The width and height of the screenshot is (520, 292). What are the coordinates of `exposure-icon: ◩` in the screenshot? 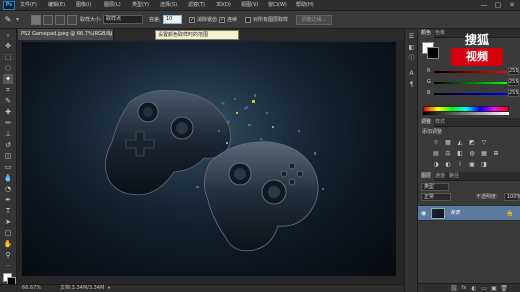 It's located at (472, 142).